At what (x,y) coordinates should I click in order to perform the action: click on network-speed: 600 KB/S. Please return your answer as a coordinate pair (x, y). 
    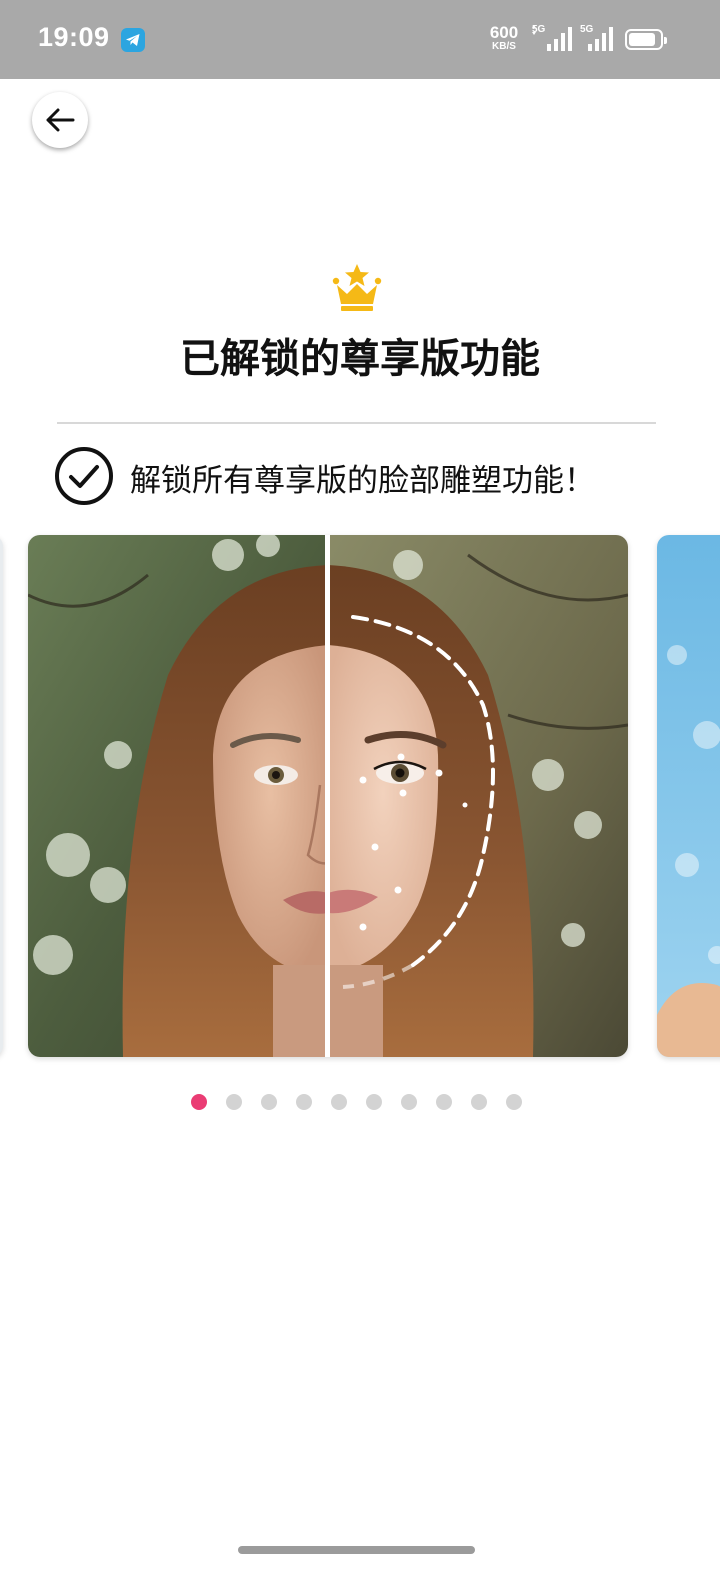
    Looking at the image, I should click on (504, 38).